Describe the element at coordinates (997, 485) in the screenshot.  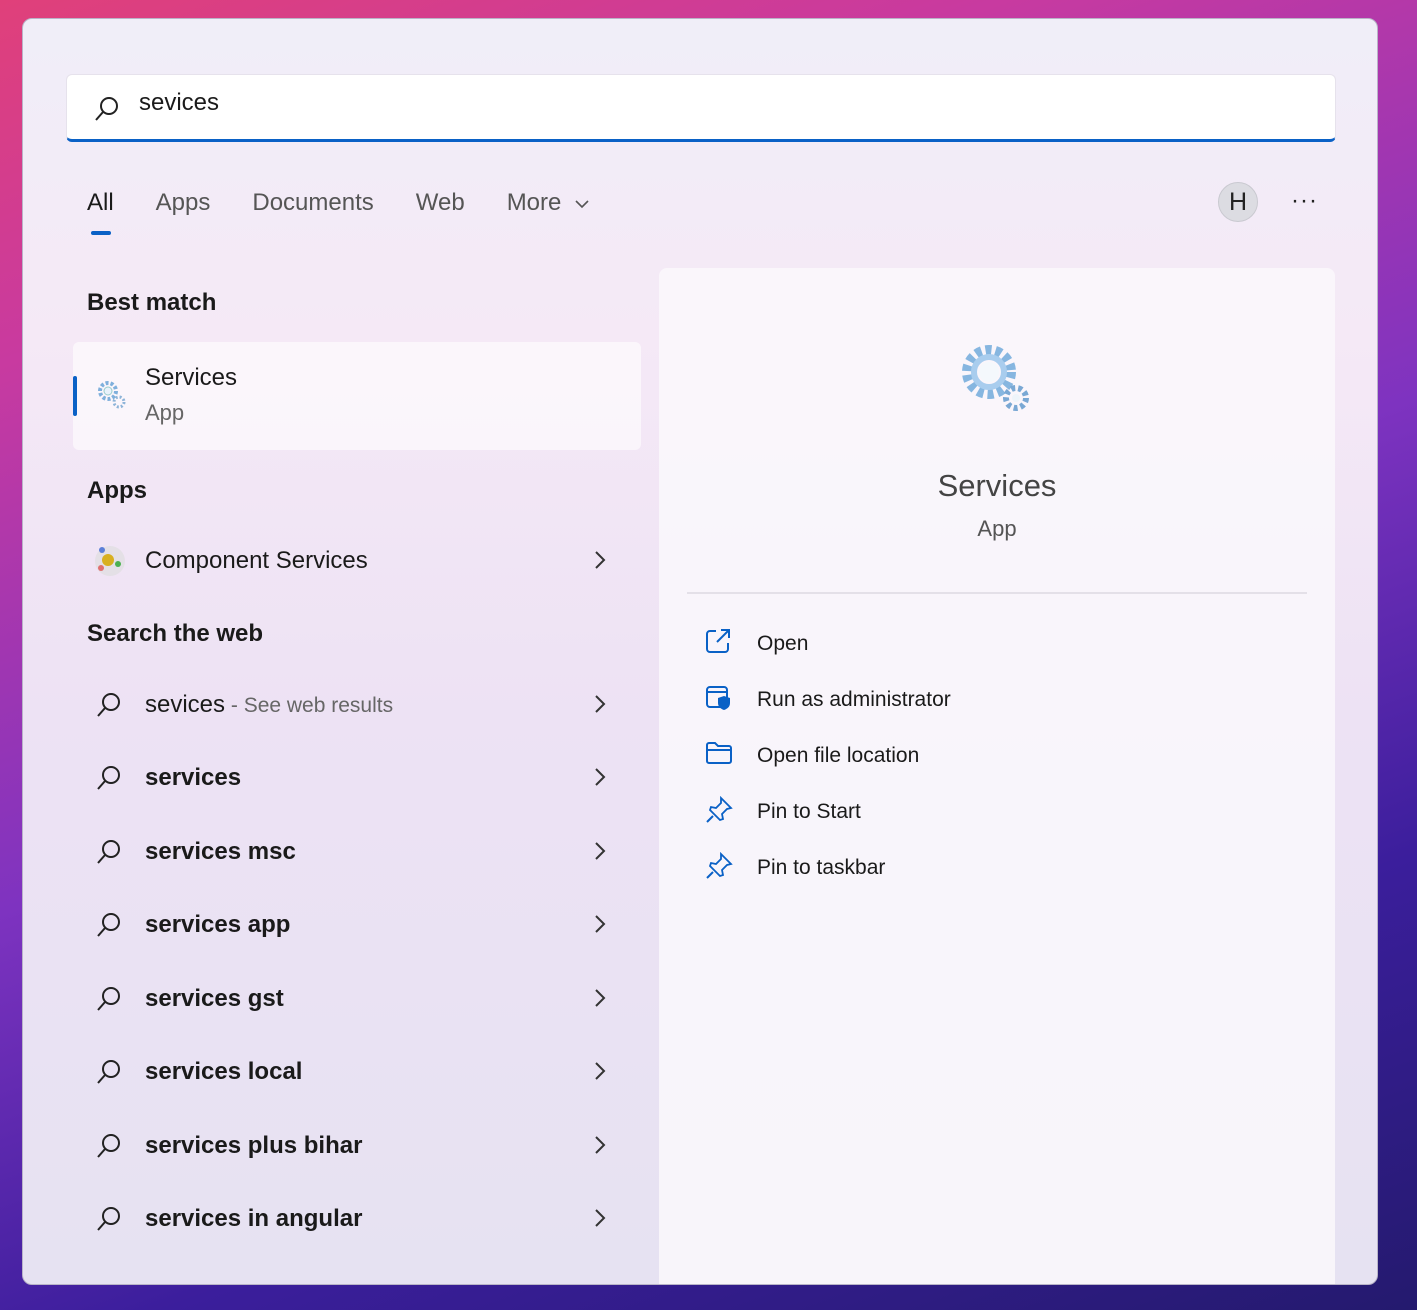
I see `detail-title: Services` at that location.